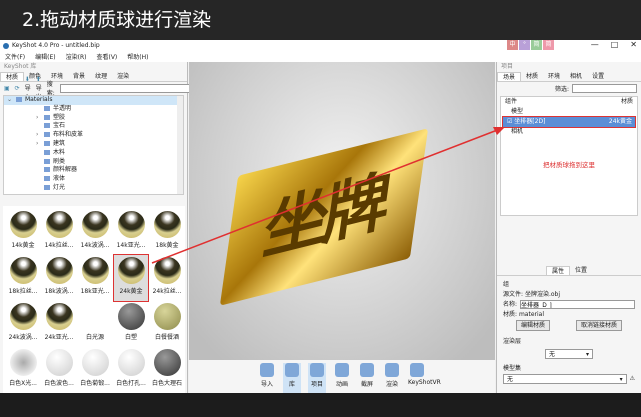  Describe the element at coordinates (12, 76) in the screenshot. I see `tab-materials: 材质` at that location.